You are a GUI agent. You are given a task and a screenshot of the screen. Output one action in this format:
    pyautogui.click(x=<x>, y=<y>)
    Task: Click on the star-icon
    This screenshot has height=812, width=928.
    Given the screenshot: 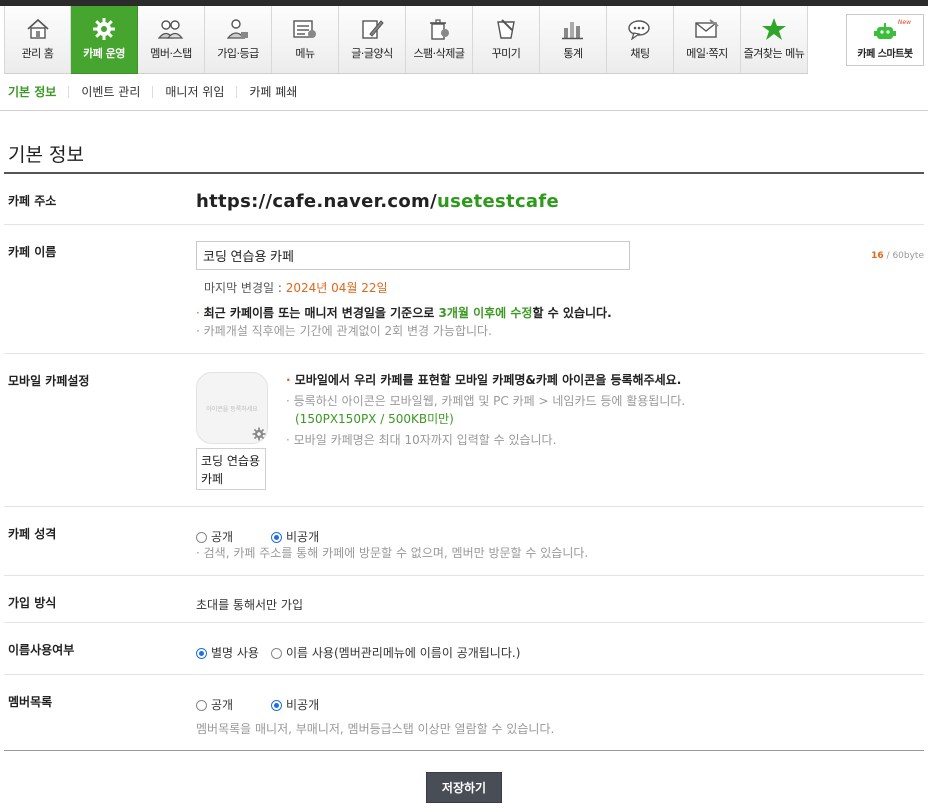 What is the action you would take?
    pyautogui.click(x=774, y=29)
    